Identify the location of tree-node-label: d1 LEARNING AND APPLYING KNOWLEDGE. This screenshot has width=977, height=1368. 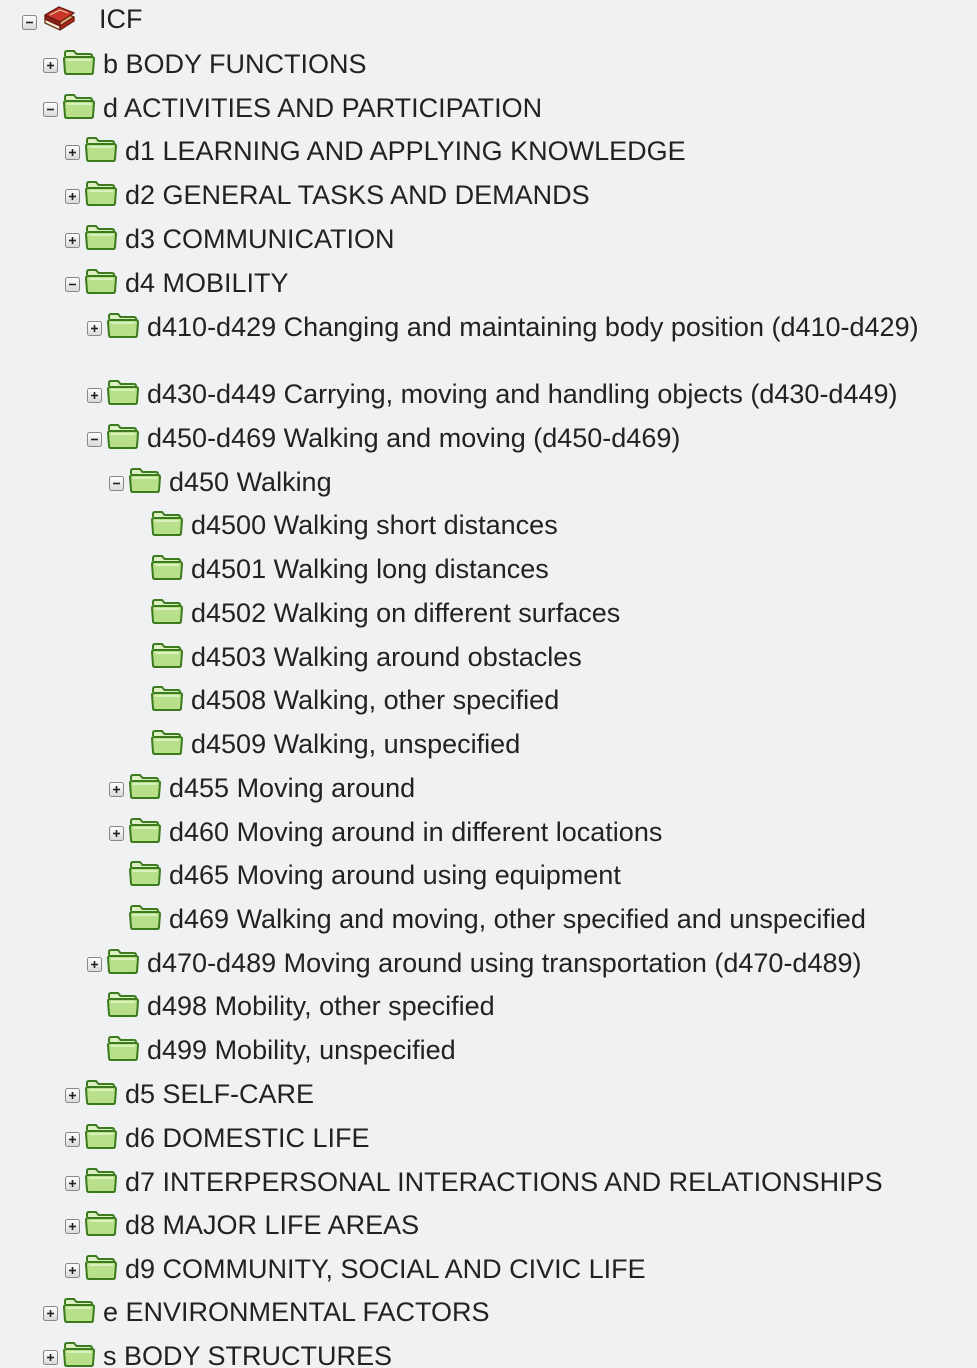
(405, 151).